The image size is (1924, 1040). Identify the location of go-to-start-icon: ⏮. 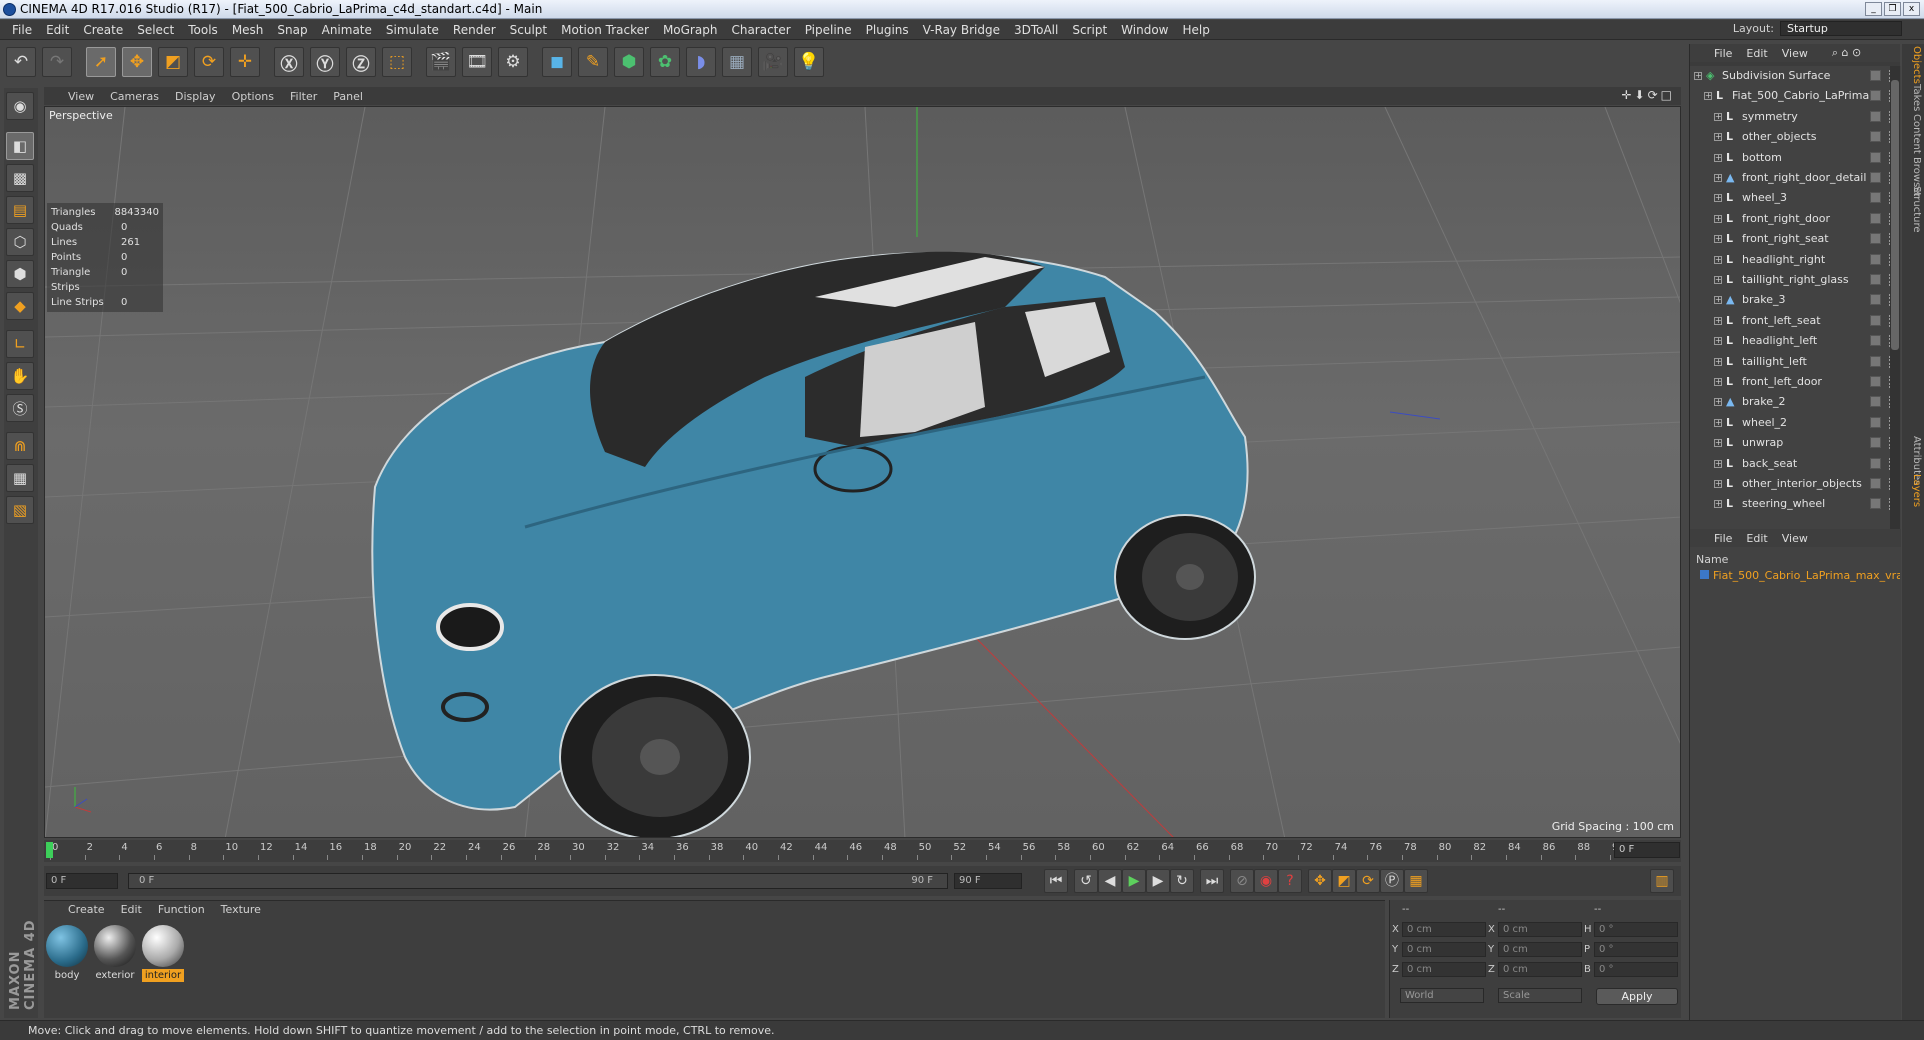
(1056, 881).